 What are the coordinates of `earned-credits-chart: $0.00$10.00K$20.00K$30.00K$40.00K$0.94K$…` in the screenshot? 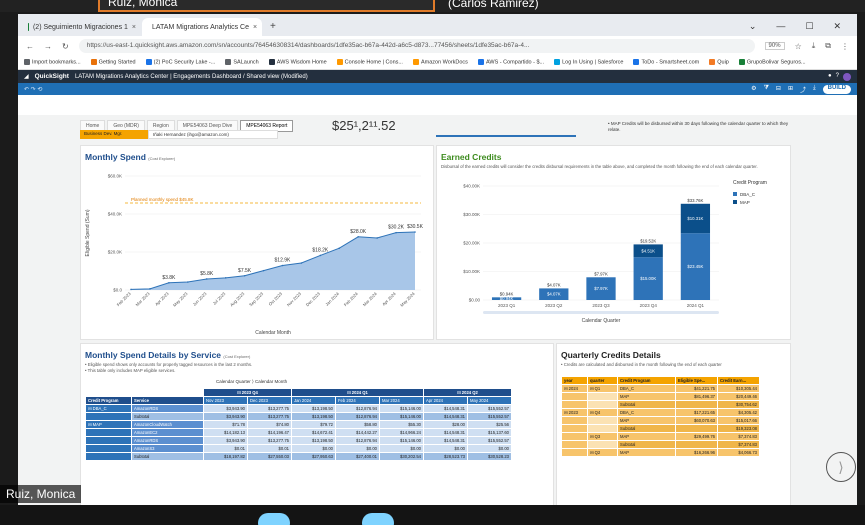 It's located at (613, 252).